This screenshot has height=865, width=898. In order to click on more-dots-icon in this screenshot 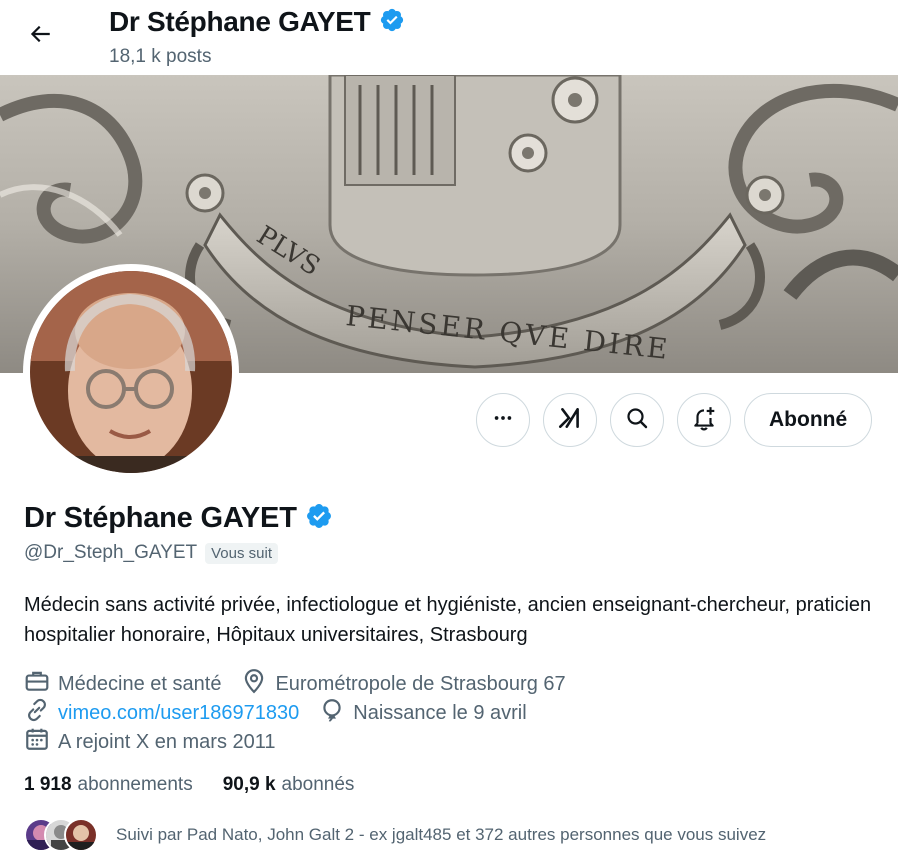, I will do `click(503, 420)`.